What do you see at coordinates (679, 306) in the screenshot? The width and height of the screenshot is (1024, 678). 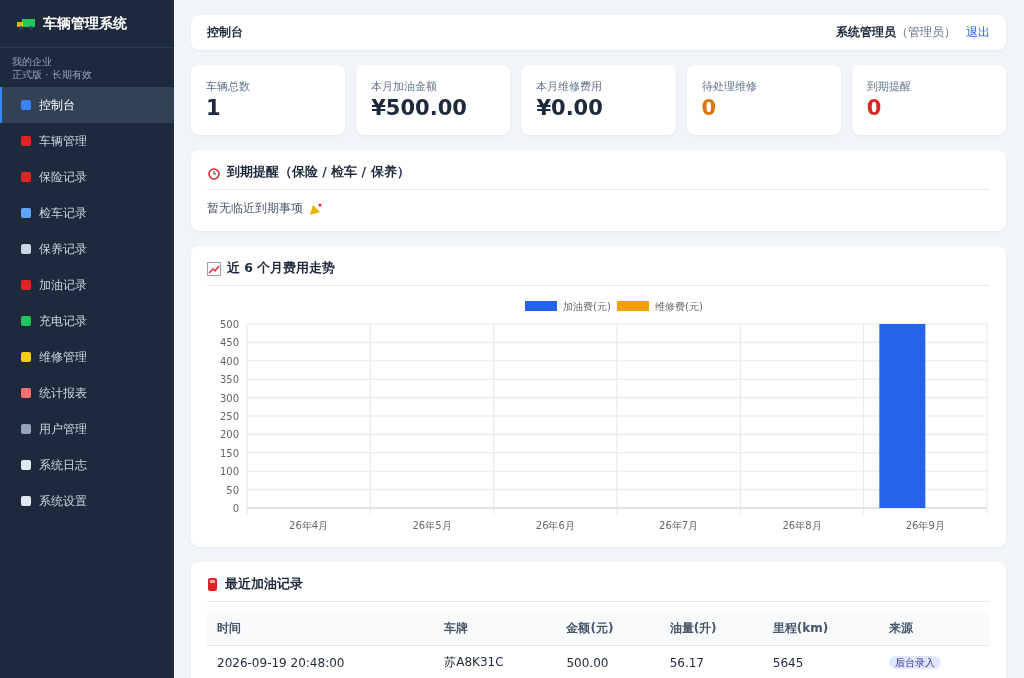 I see `legend-label: 维修费(元)` at bounding box center [679, 306].